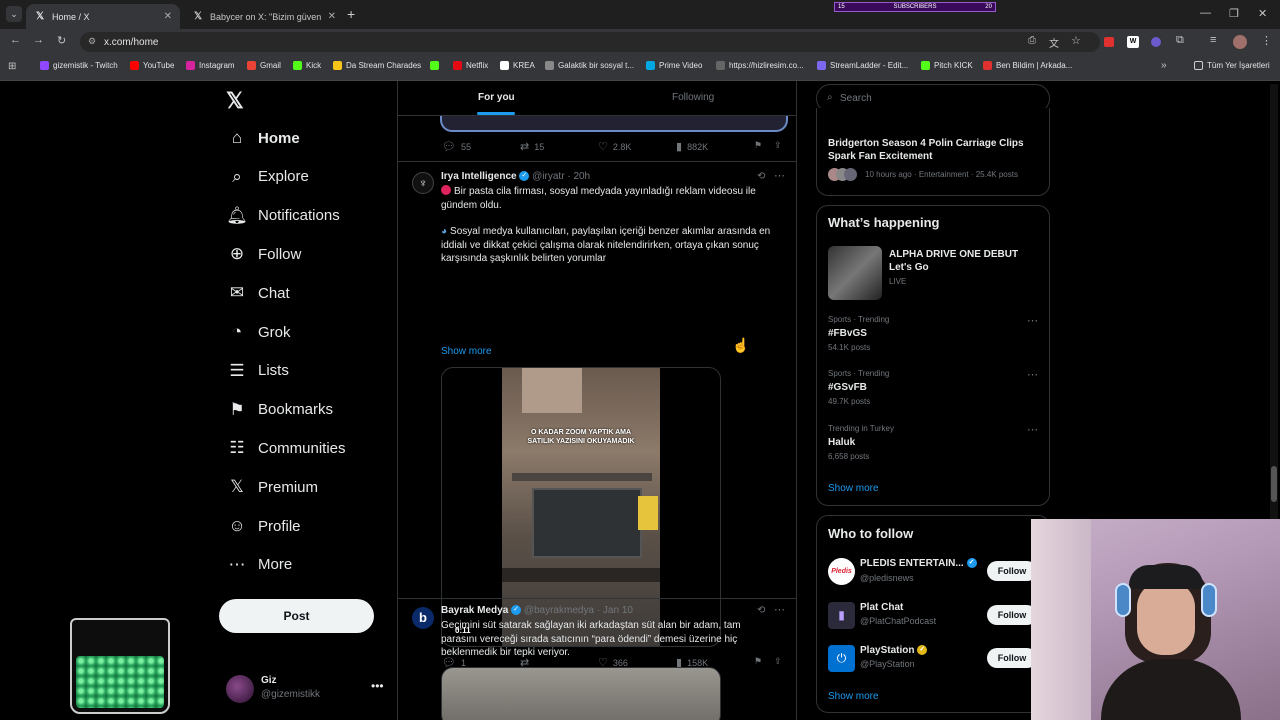 The height and width of the screenshot is (720, 1280). Describe the element at coordinates (496, 97) in the screenshot. I see `tab-for-you: For you` at that location.